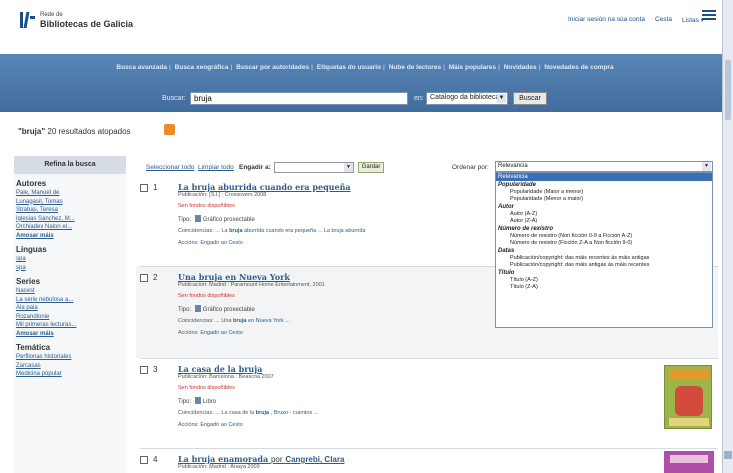  What do you see at coordinates (216, 167) in the screenshot?
I see `clear-all-link: Limpiar todo` at bounding box center [216, 167].